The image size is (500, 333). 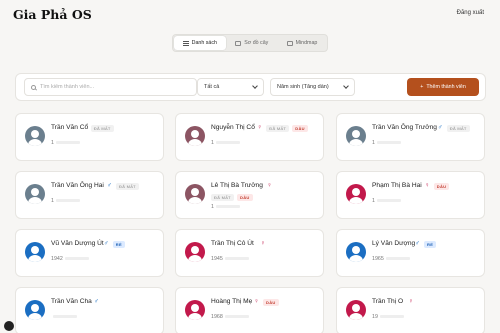 What do you see at coordinates (52, 14) in the screenshot?
I see `brand-title: Gia Phả OS` at bounding box center [52, 14].